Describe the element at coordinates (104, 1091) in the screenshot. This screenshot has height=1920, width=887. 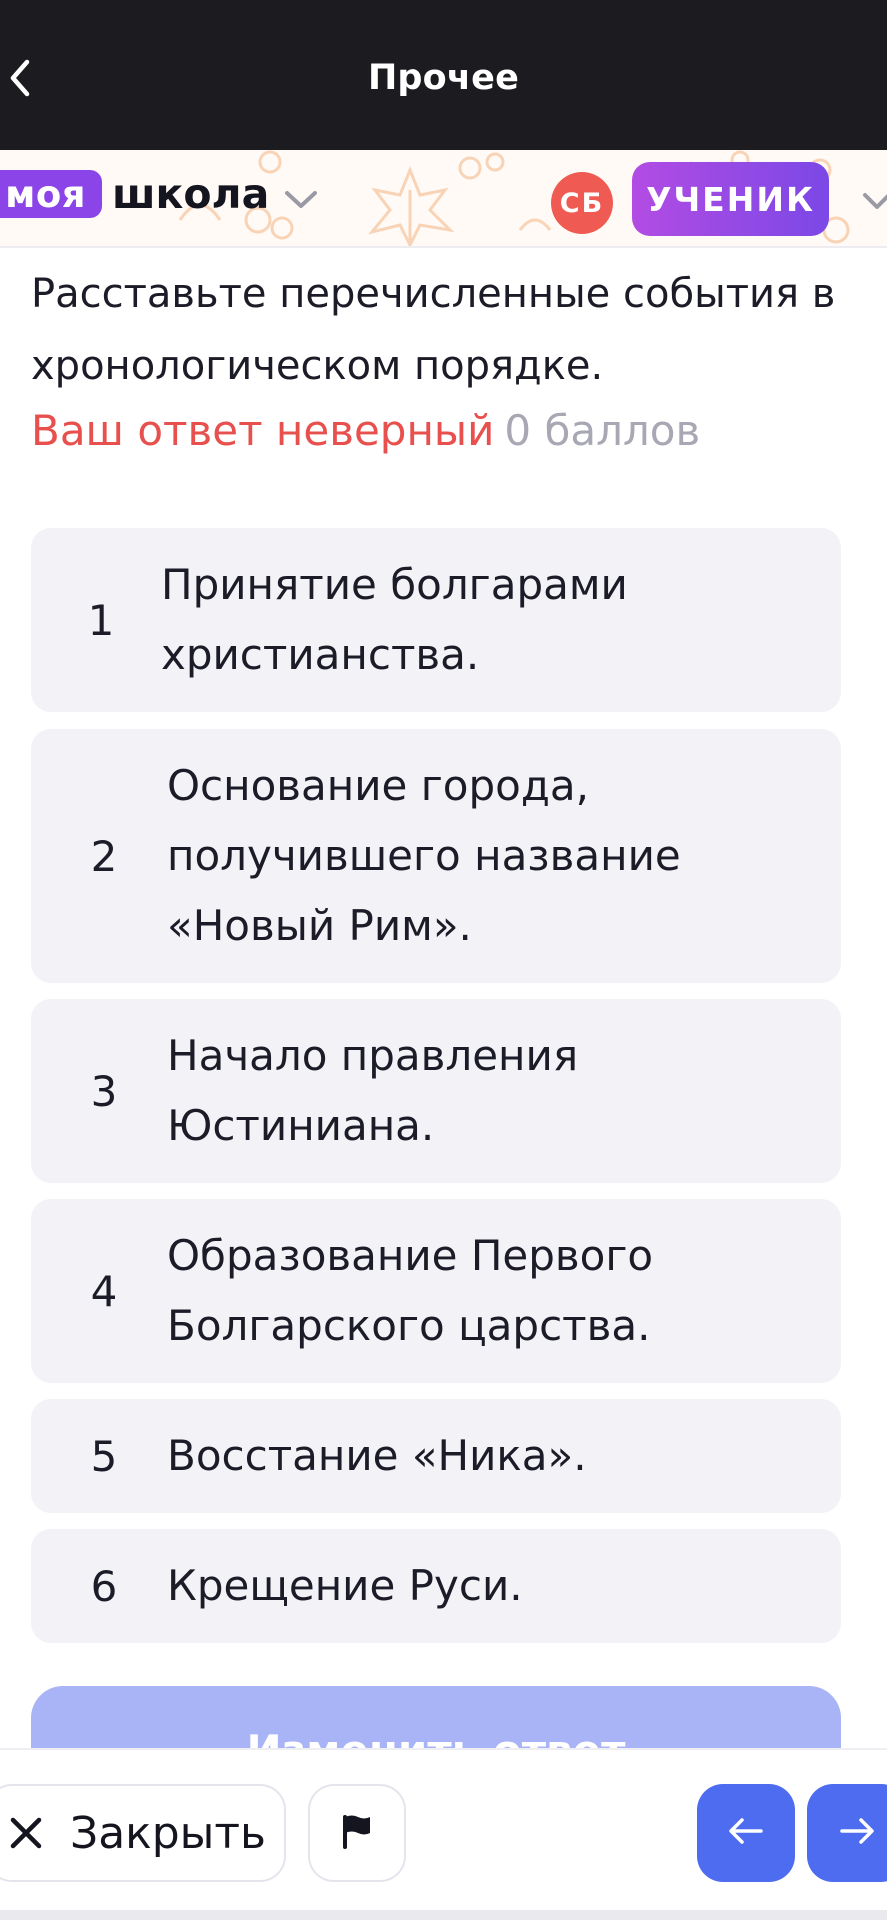
I see `answer-number: 3` at that location.